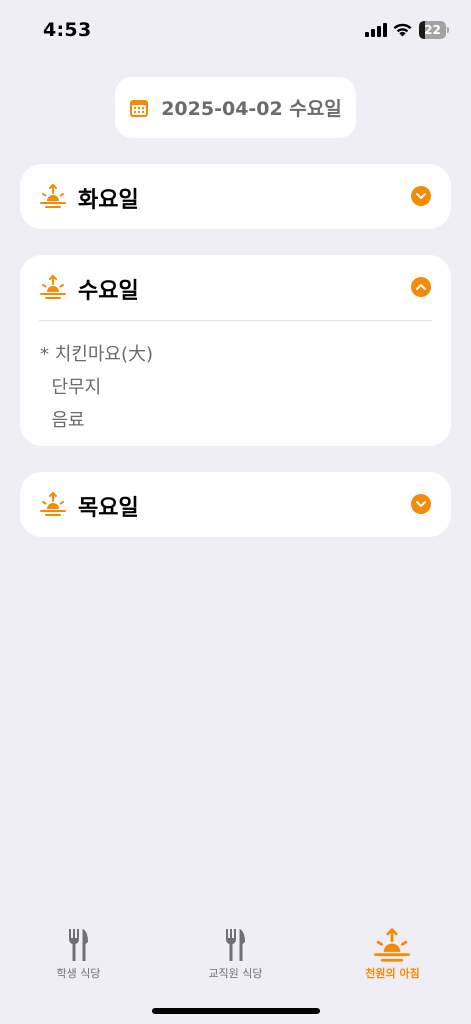 This screenshot has width=471, height=1024. What do you see at coordinates (108, 291) in the screenshot?
I see `day-title: 수요일` at bounding box center [108, 291].